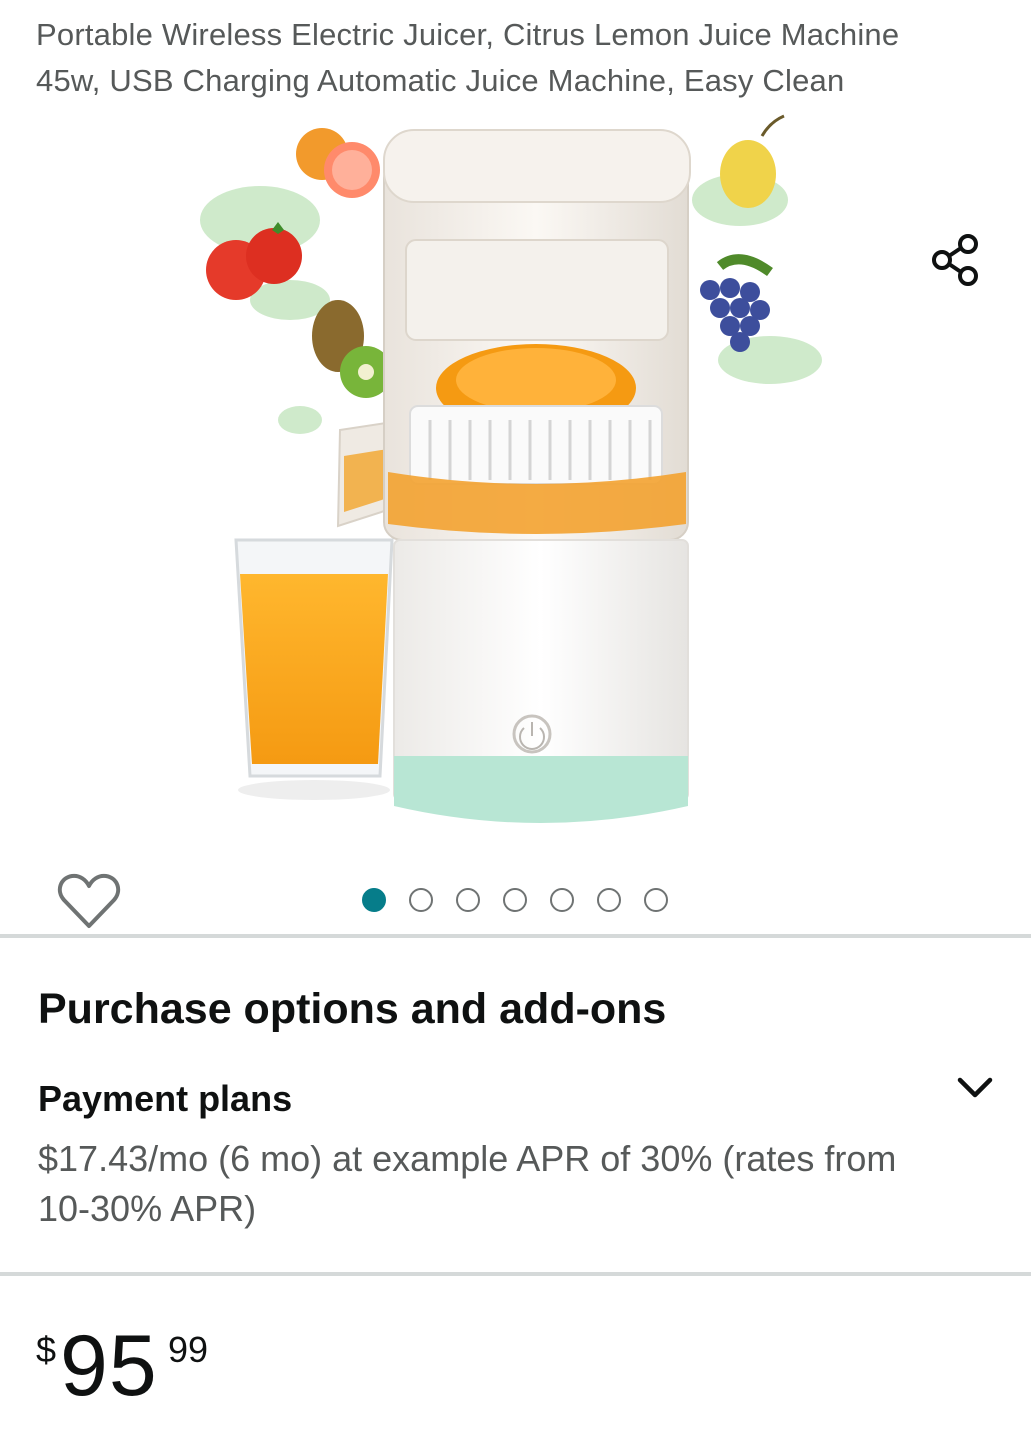 The image size is (1031, 1440). What do you see at coordinates (515, 1274) in the screenshot?
I see `section-divider-bottom` at bounding box center [515, 1274].